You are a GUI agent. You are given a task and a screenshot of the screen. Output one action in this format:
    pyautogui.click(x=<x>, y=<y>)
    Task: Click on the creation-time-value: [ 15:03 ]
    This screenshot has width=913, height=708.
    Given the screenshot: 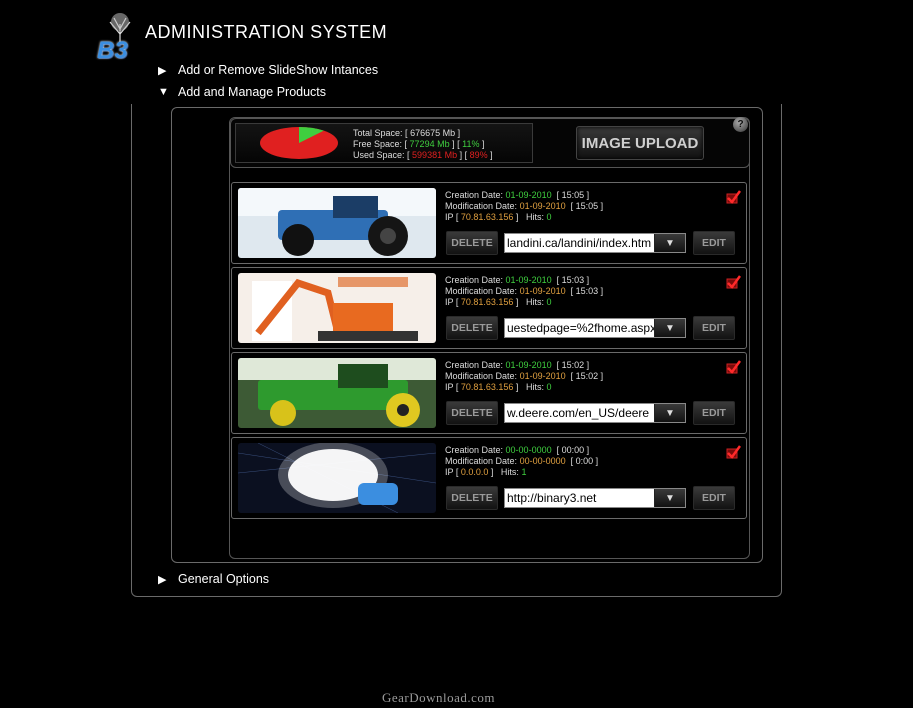 What is the action you would take?
    pyautogui.click(x=573, y=280)
    